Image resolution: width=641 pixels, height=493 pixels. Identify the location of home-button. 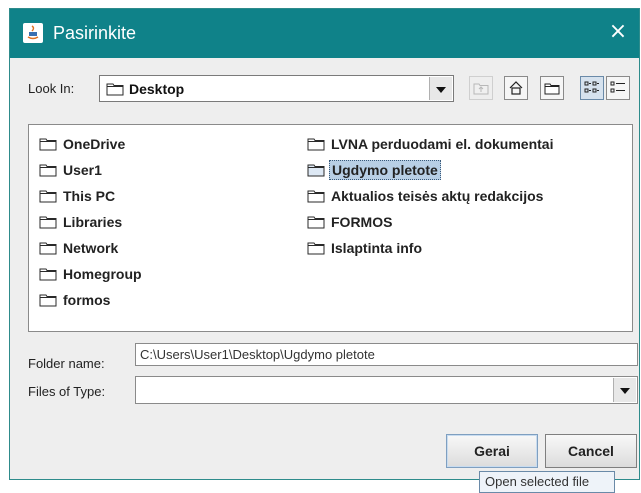
(516, 88).